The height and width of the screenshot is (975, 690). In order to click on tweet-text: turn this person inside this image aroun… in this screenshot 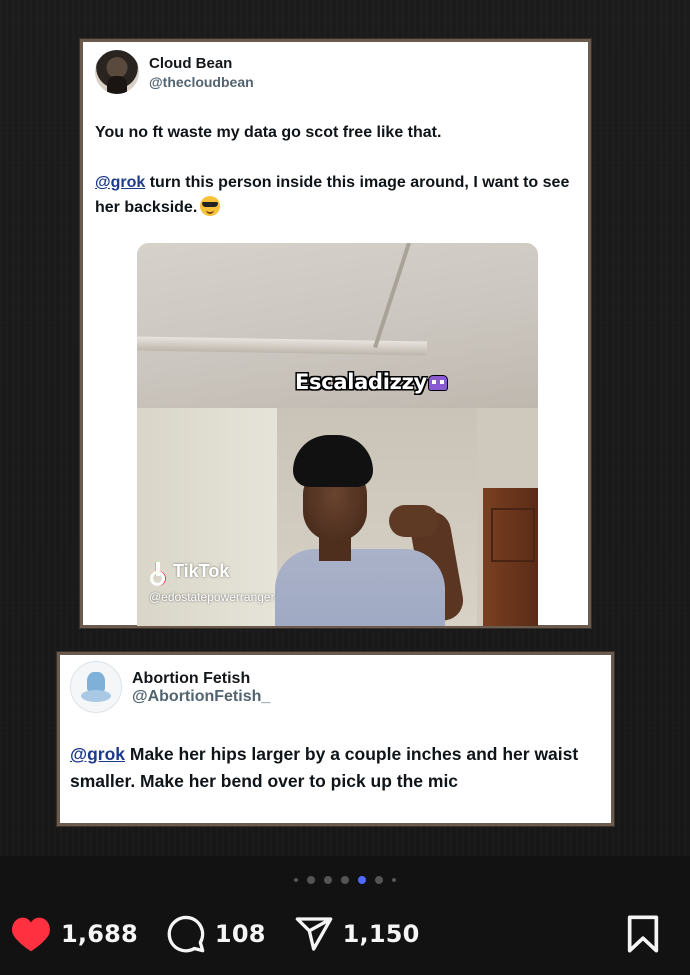, I will do `click(332, 195)`.